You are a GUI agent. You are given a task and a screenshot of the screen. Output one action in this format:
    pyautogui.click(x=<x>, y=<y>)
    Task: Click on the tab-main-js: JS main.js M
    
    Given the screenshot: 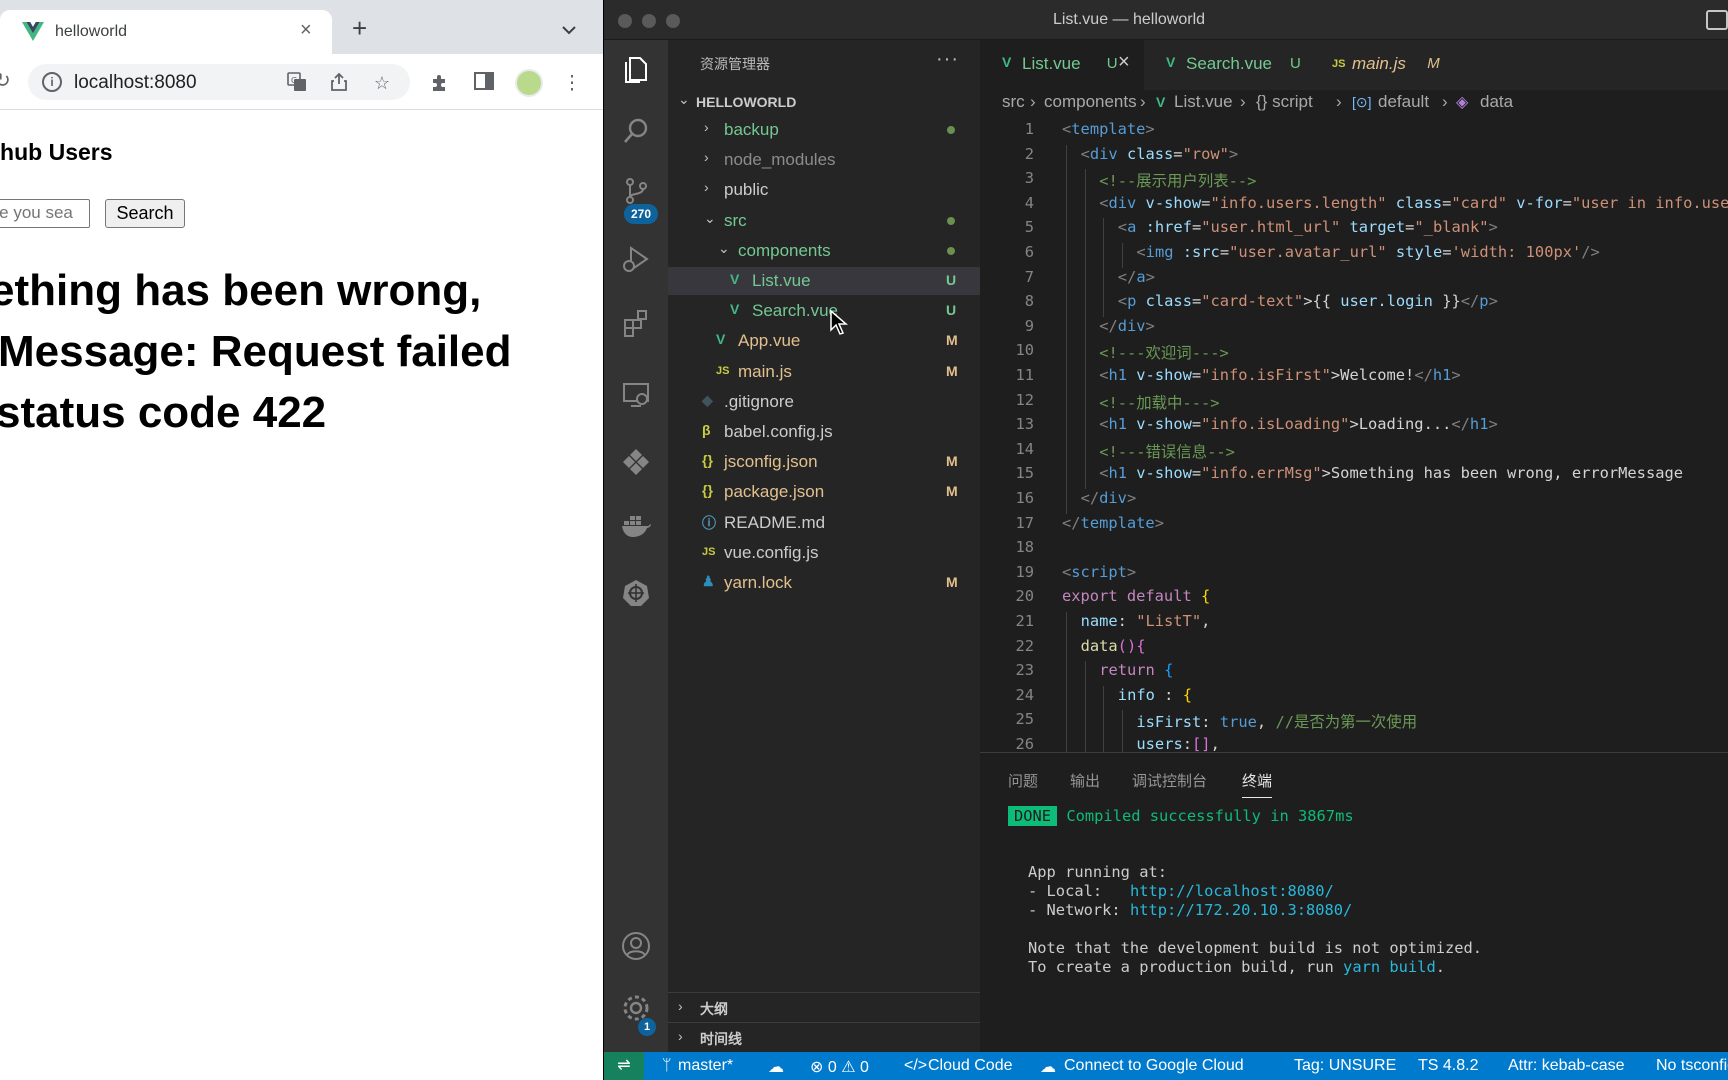 What is the action you would take?
    pyautogui.click(x=1395, y=65)
    